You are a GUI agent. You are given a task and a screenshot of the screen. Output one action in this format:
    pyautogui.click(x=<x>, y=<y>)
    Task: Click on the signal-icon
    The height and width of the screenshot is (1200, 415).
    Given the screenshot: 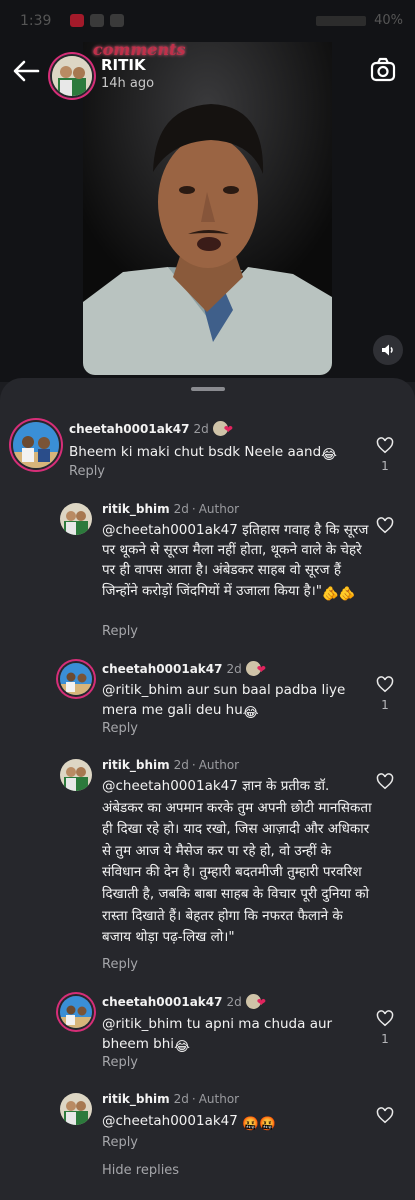 What is the action you would take?
    pyautogui.click(x=341, y=20)
    